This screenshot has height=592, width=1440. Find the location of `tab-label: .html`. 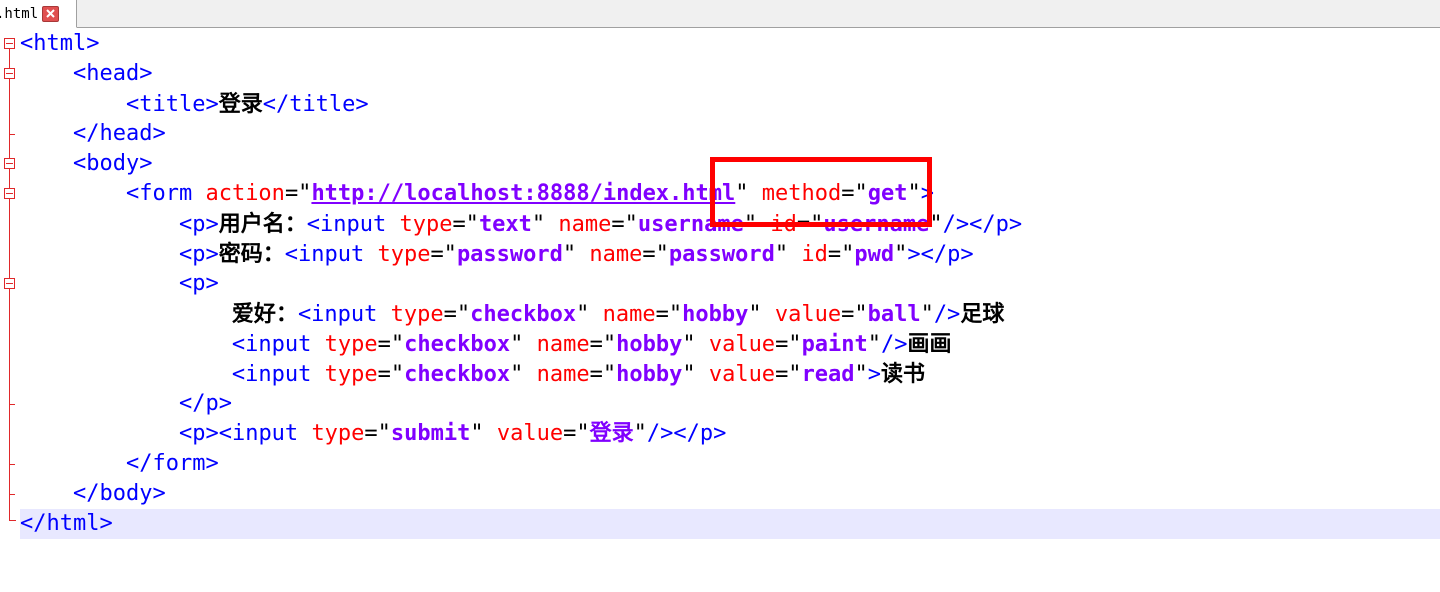

tab-label: .html is located at coordinates (19, 13).